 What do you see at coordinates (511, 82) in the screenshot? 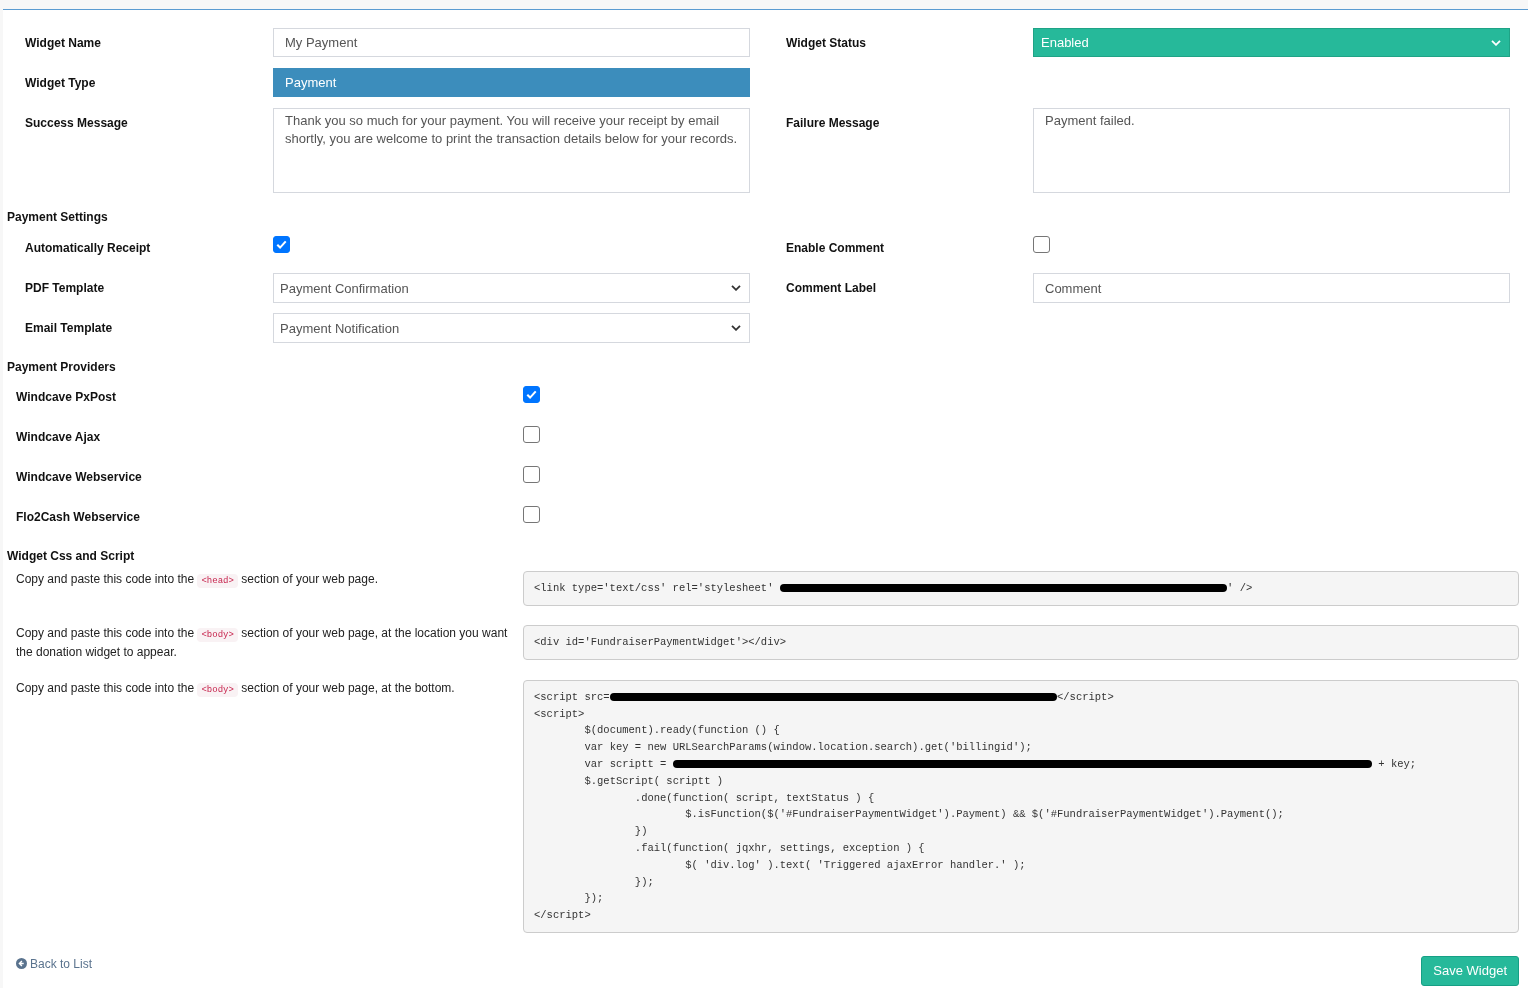
I see `type-field: Payment` at bounding box center [511, 82].